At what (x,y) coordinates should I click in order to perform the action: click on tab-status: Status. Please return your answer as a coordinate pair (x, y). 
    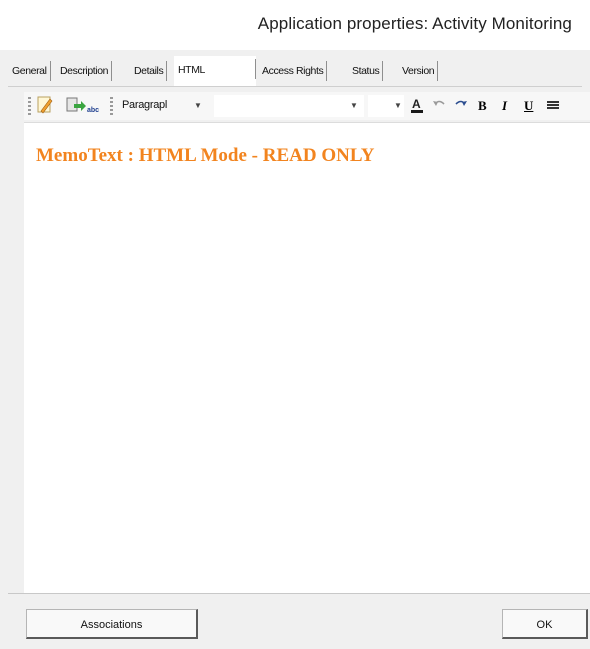
    Looking at the image, I should click on (366, 71).